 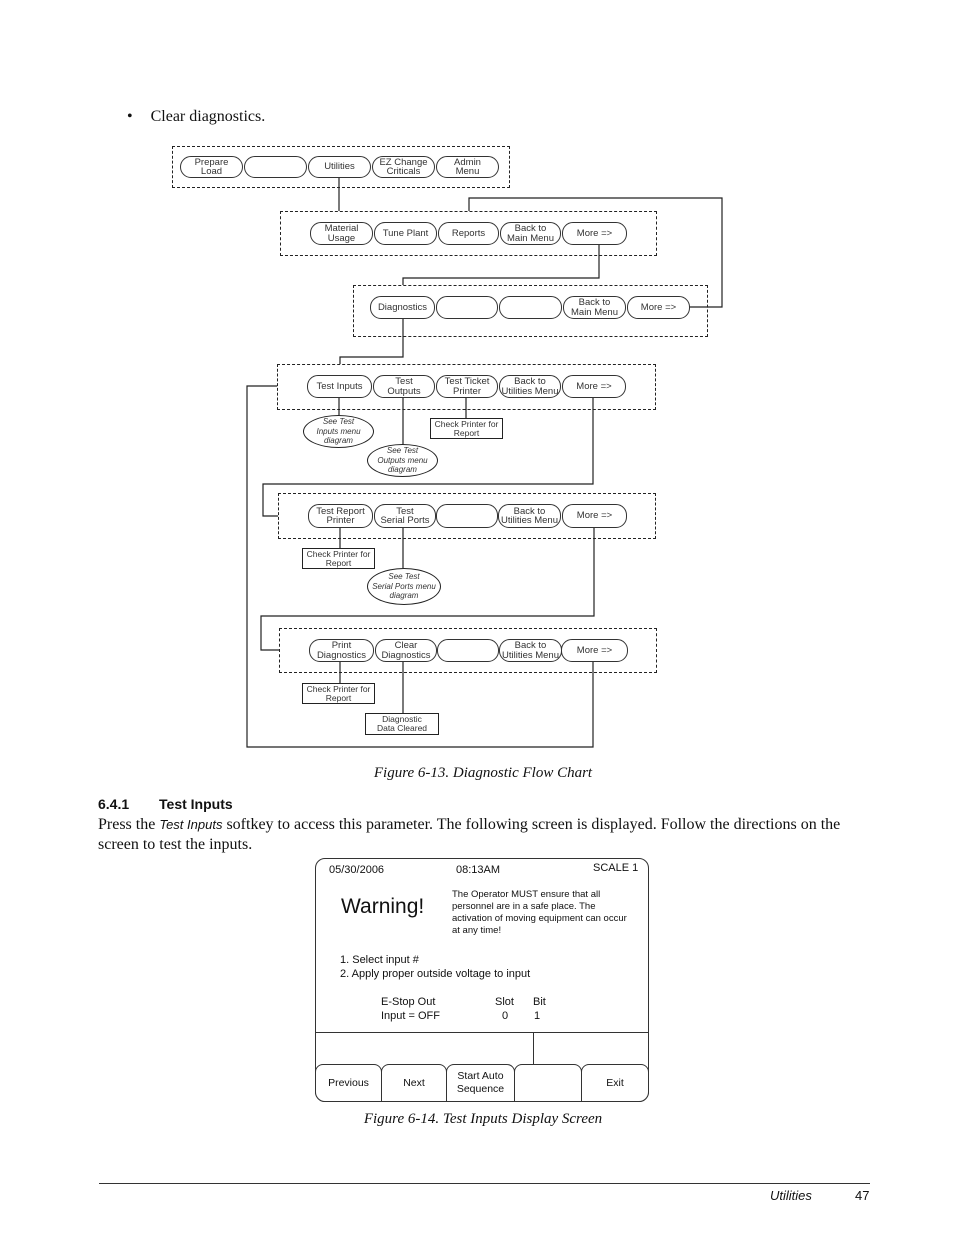 What do you see at coordinates (402, 724) in the screenshot?
I see `note-diagnostic-data-cleared: Diagnostic Data Cleared` at bounding box center [402, 724].